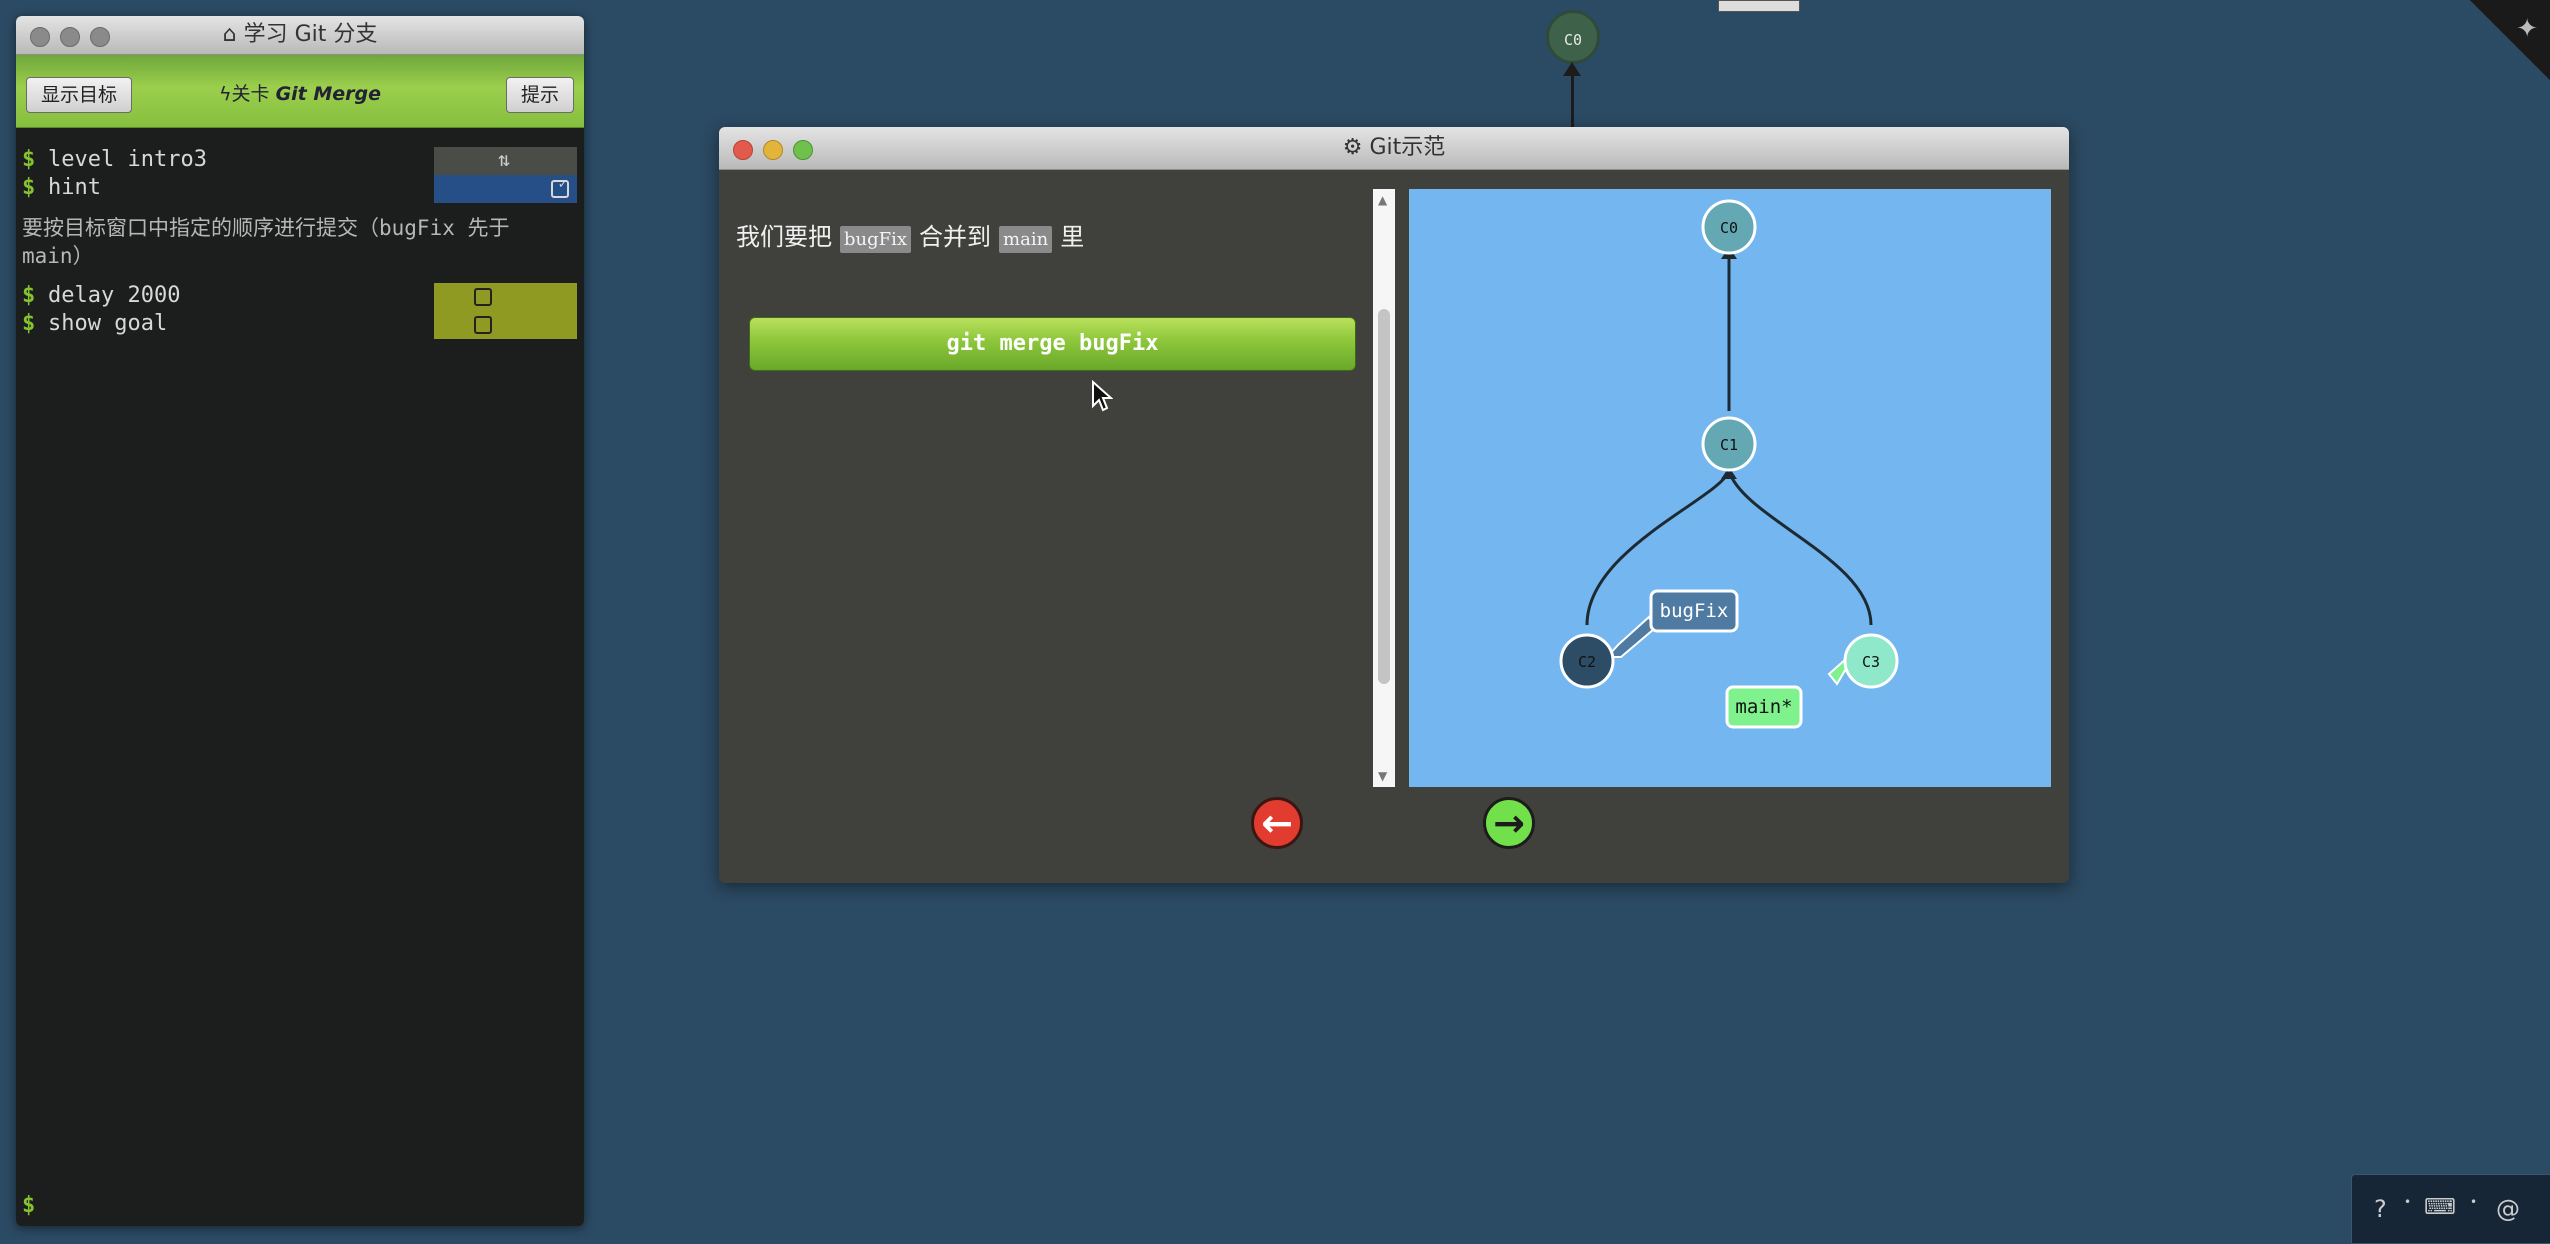 The image size is (2550, 1244). Describe the element at coordinates (1587, 662) in the screenshot. I see `commit-label-c2: C2` at that location.